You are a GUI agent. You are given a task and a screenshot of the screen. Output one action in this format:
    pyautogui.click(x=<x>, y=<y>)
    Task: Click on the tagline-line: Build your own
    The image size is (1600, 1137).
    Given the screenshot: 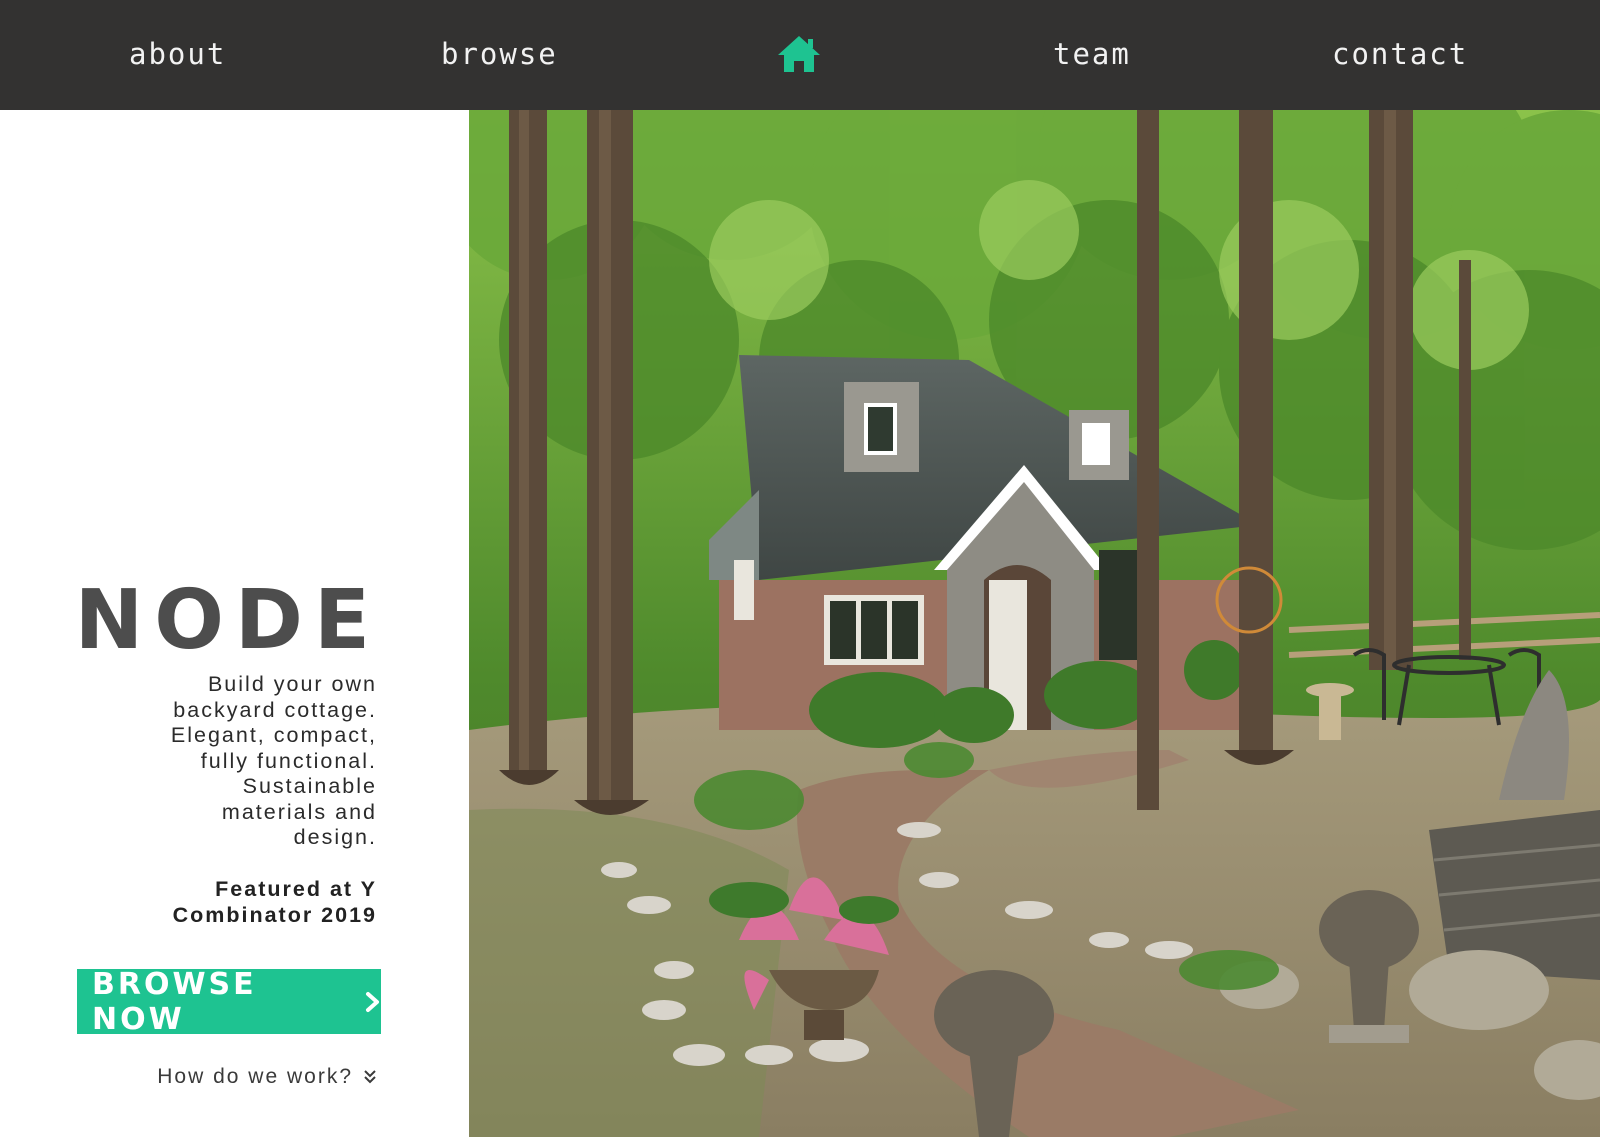 What is the action you would take?
    pyautogui.click(x=292, y=684)
    